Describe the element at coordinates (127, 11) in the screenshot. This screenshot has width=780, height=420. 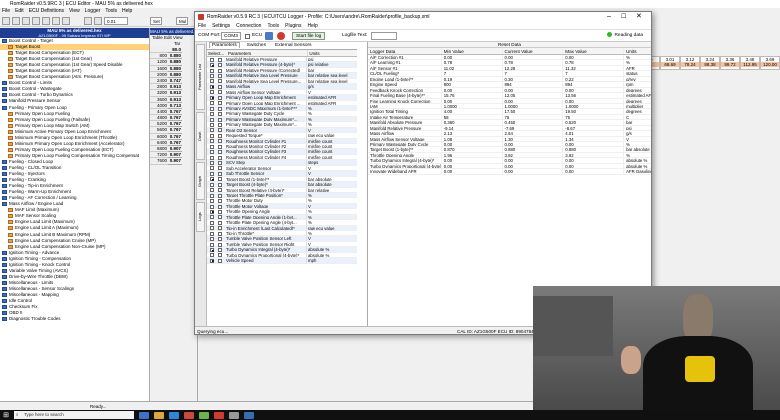
I see `ecu-menu-help: Help` at that location.